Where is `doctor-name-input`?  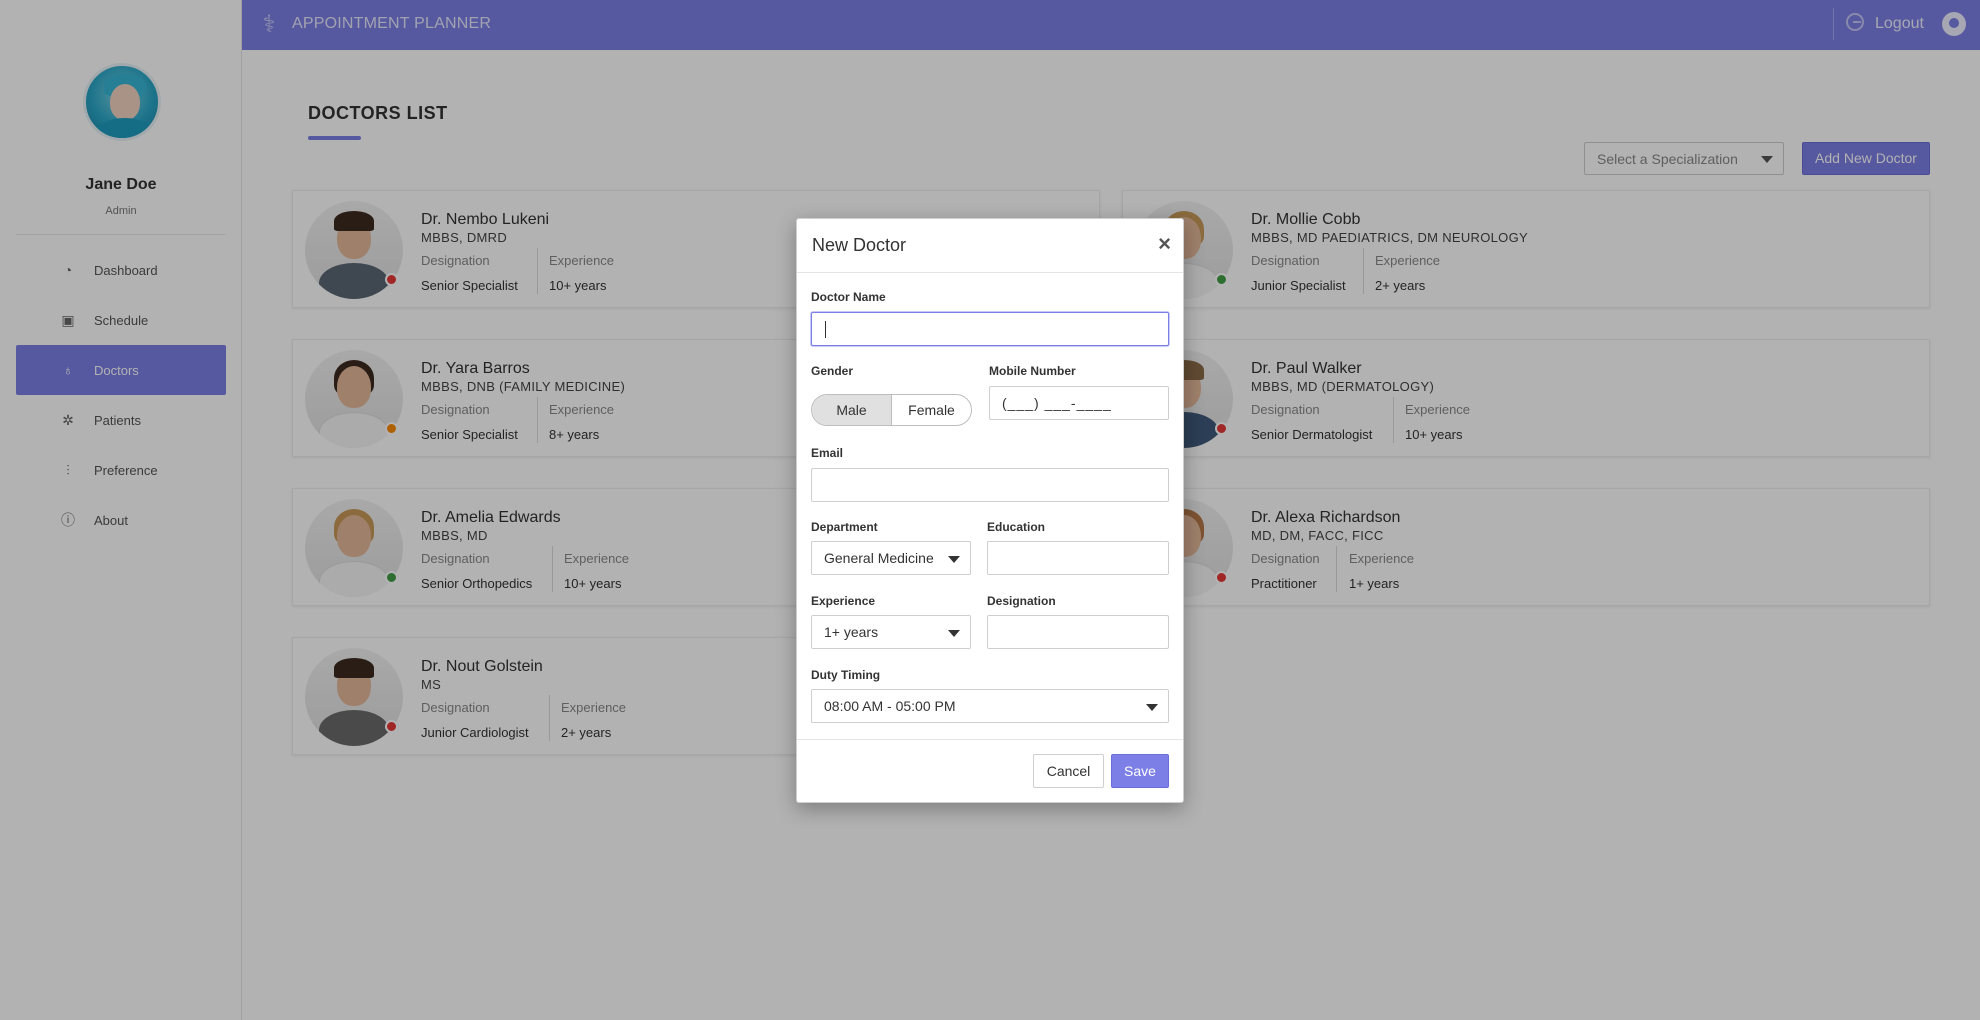
doctor-name-input is located at coordinates (990, 329).